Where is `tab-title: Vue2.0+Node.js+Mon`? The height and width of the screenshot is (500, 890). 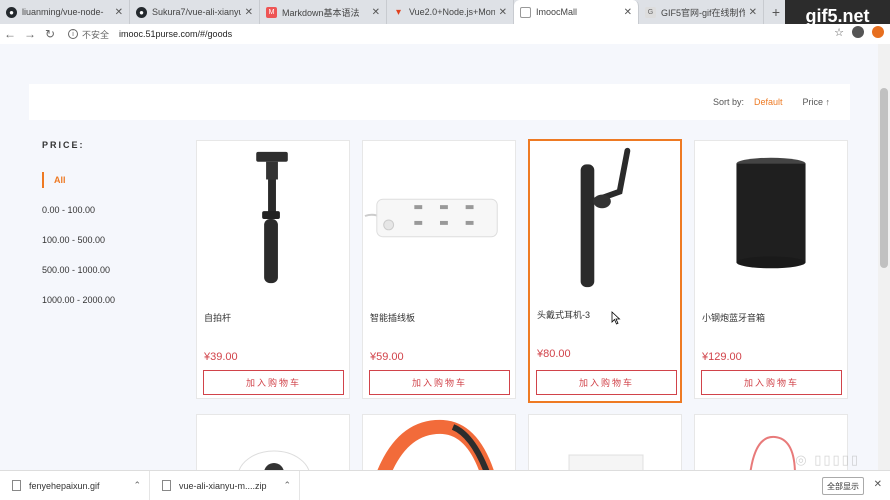
tab-title: Vue2.0+Node.js+Mon is located at coordinates (452, 12).